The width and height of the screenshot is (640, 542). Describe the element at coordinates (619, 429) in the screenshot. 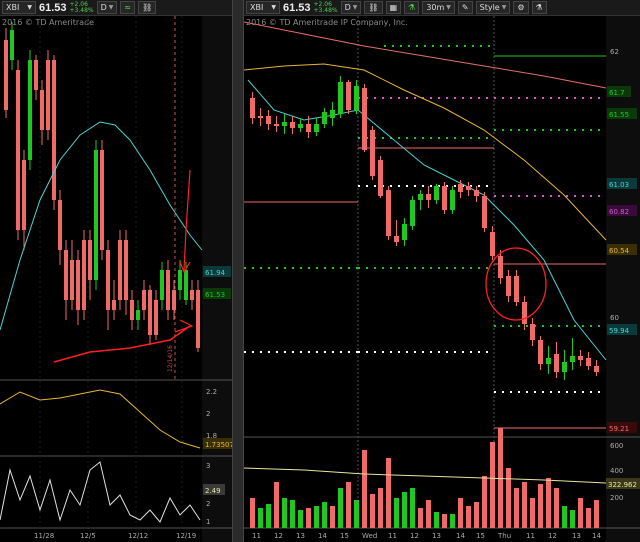

I see `right-price-label-p7: 59.21` at that location.